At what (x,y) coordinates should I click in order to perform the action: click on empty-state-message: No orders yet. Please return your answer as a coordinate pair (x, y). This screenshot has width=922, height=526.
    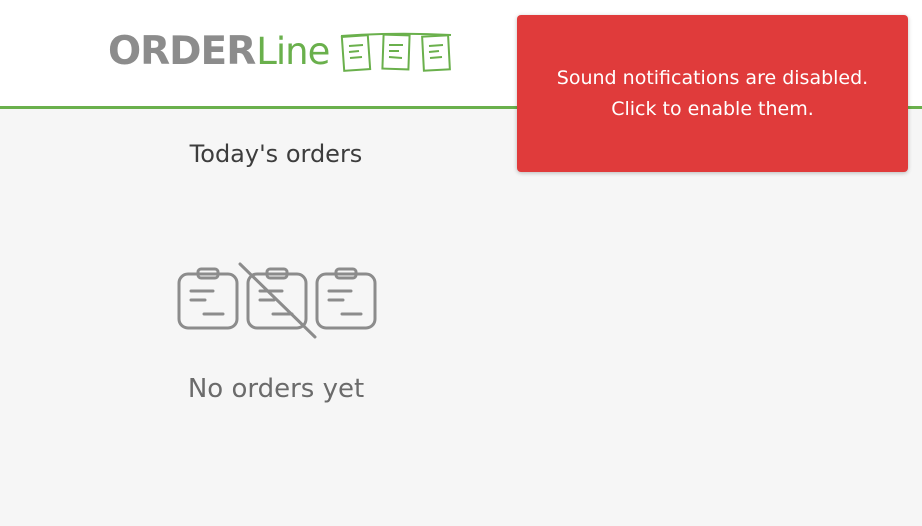
    Looking at the image, I should click on (276, 389).